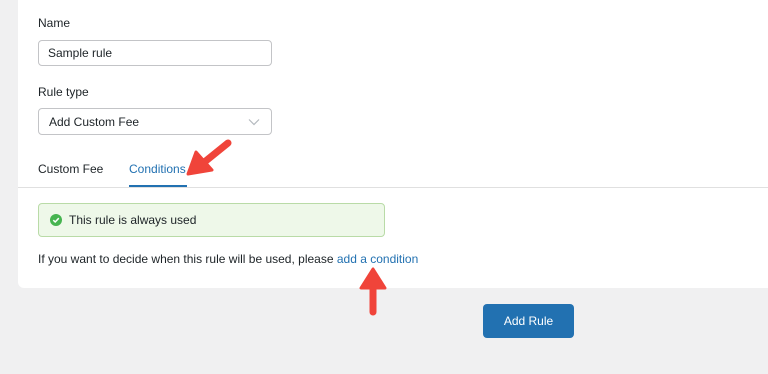 The image size is (768, 374). Describe the element at coordinates (157, 169) in the screenshot. I see `tab-conditions: Conditions` at that location.